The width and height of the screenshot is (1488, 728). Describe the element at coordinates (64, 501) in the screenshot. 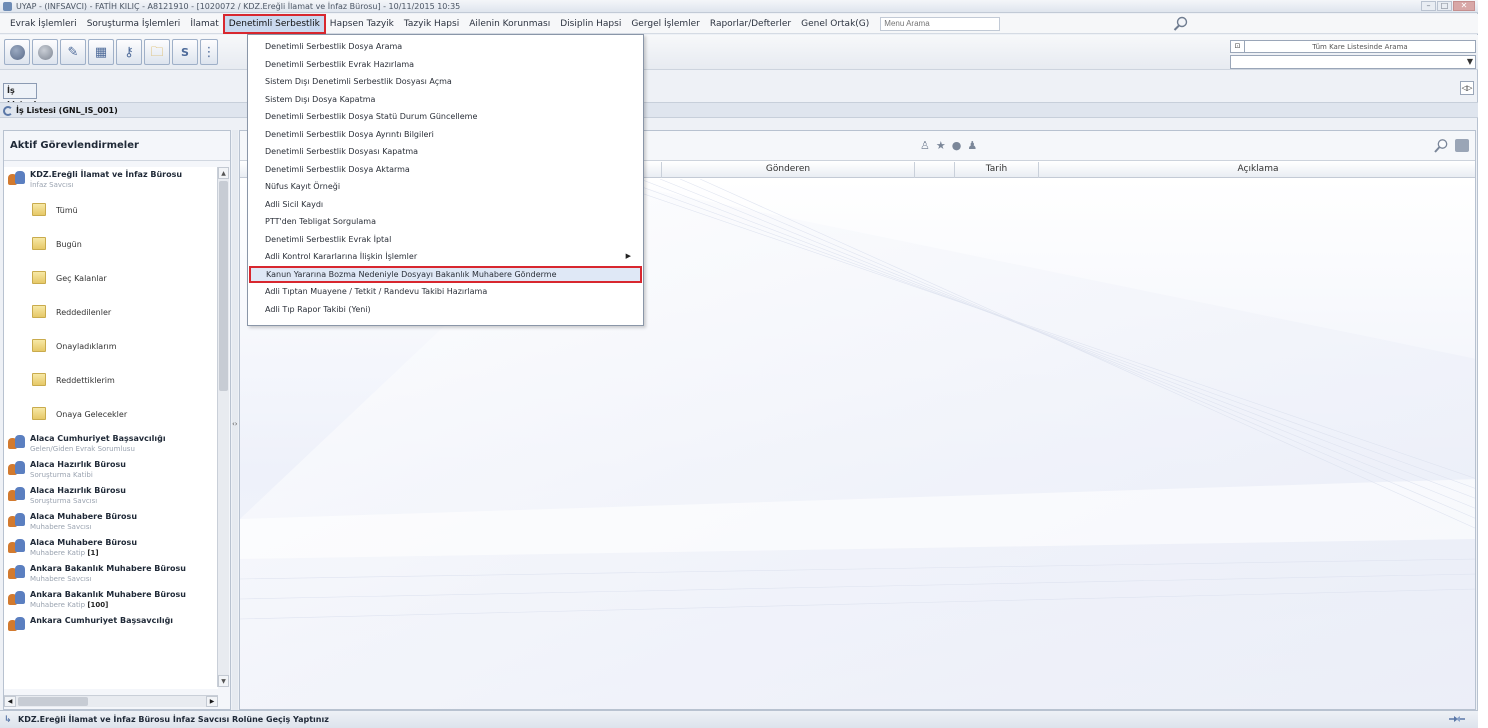

I see `office-role: Soruşturma Savcısı` at that location.